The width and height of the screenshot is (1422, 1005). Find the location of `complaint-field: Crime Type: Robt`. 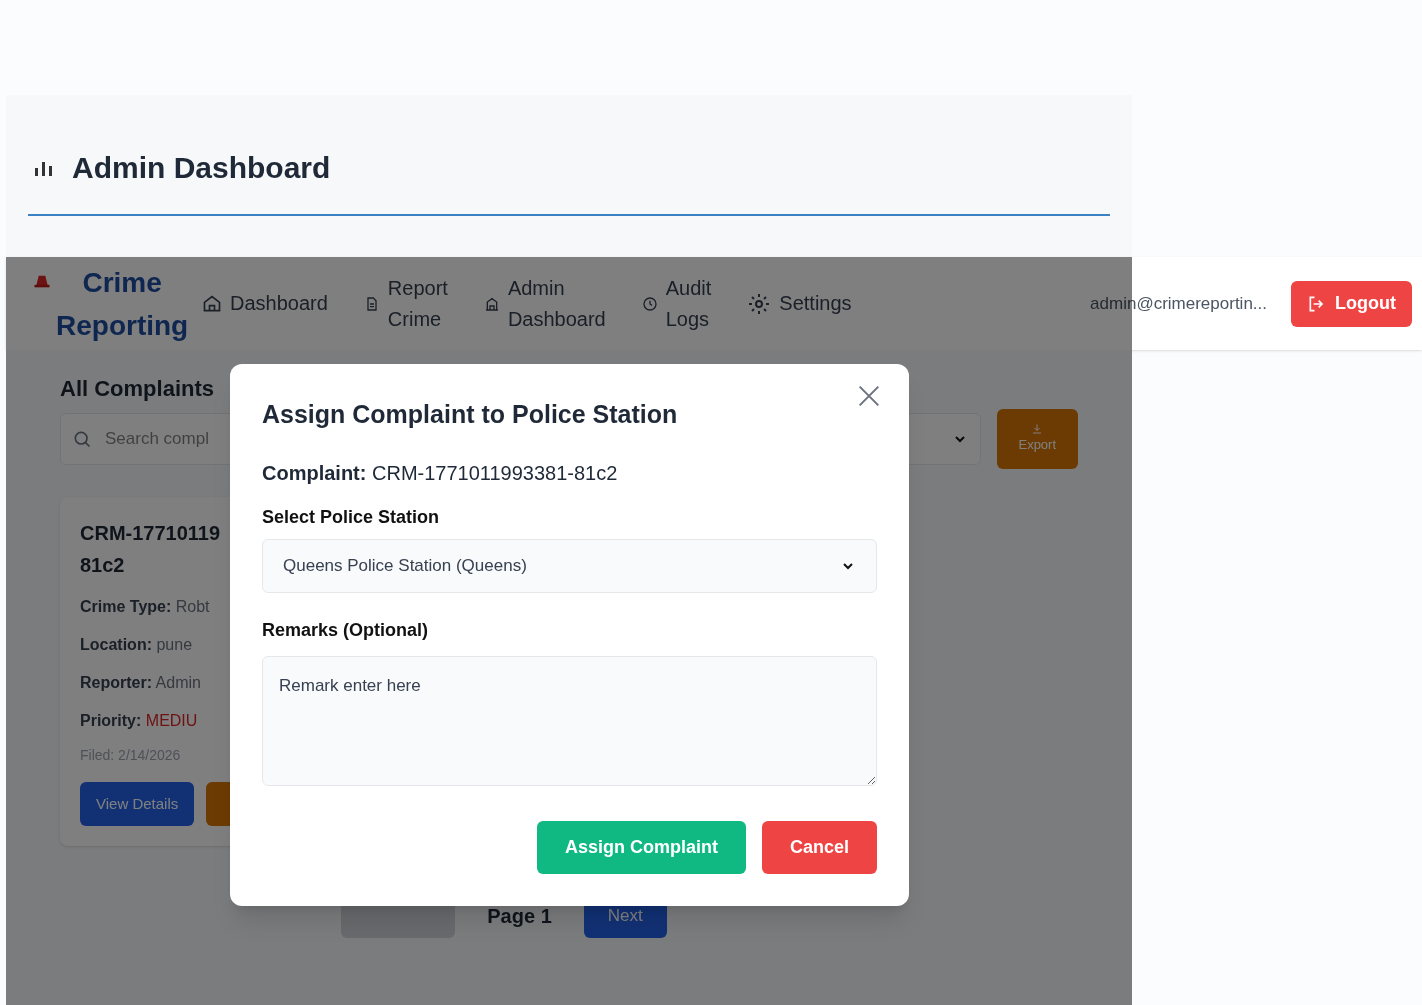

complaint-field: Crime Type: Robt is located at coordinates (145, 607).